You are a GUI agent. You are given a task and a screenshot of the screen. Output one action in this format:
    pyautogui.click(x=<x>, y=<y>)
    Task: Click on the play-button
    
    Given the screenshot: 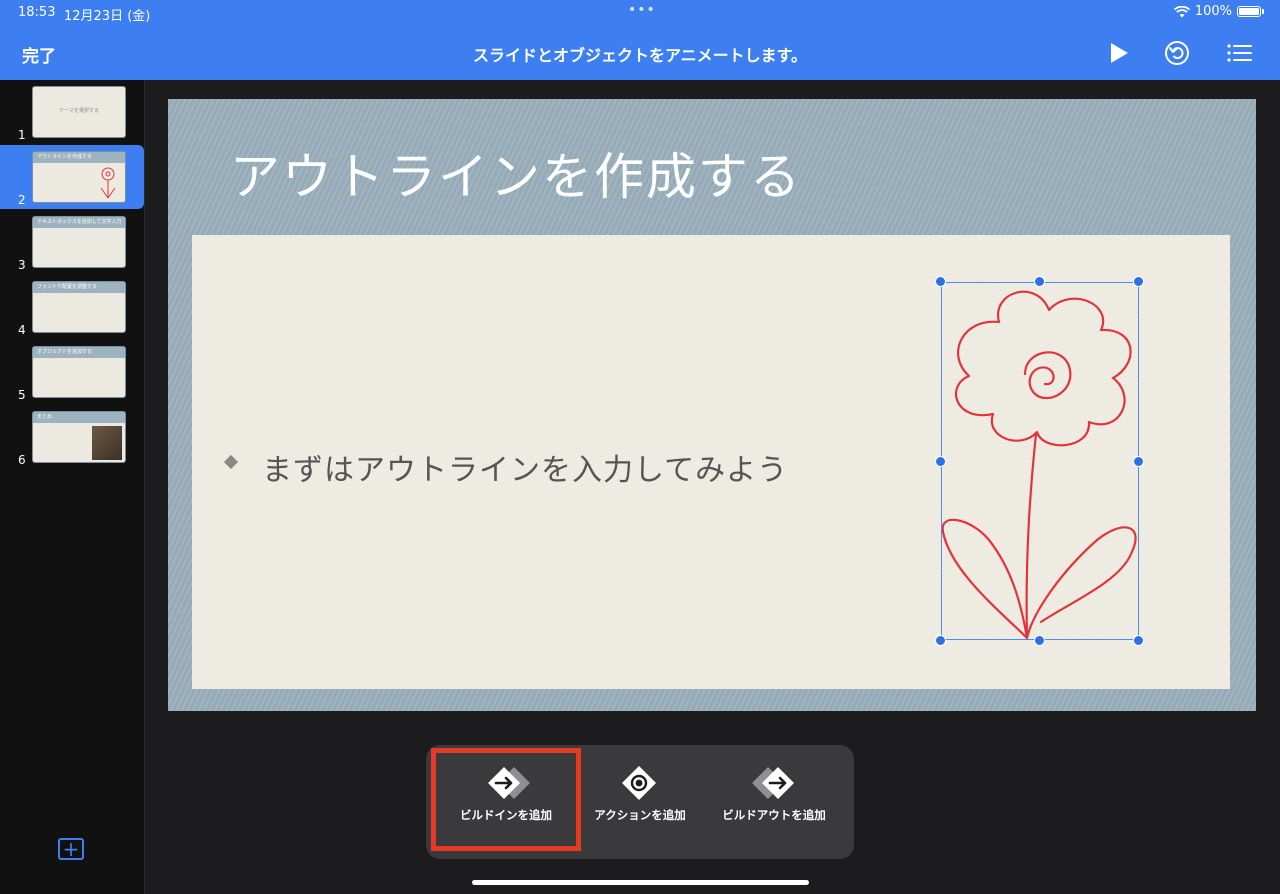 What is the action you would take?
    pyautogui.click(x=1119, y=53)
    